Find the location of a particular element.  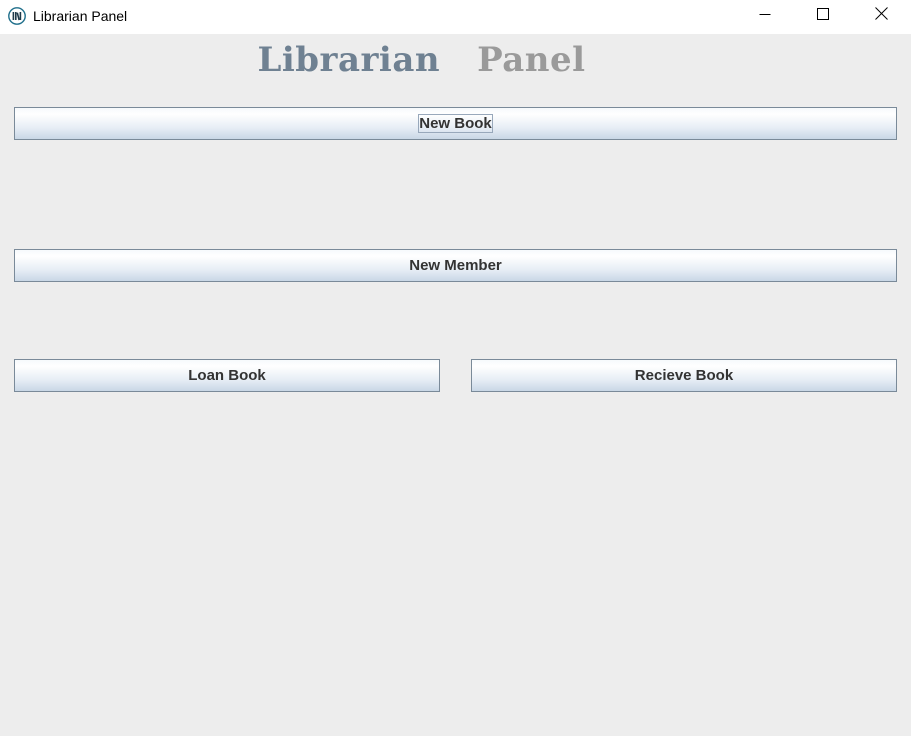

new-member-button: New Member is located at coordinates (455, 265).